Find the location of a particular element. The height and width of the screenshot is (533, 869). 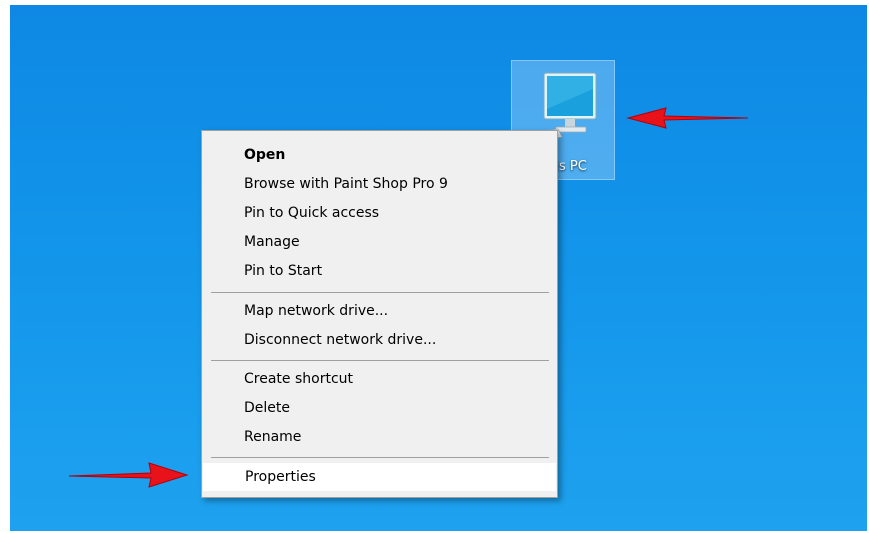

menu-item-pin-to-quick-access: Pin to Quick access is located at coordinates (379, 213).